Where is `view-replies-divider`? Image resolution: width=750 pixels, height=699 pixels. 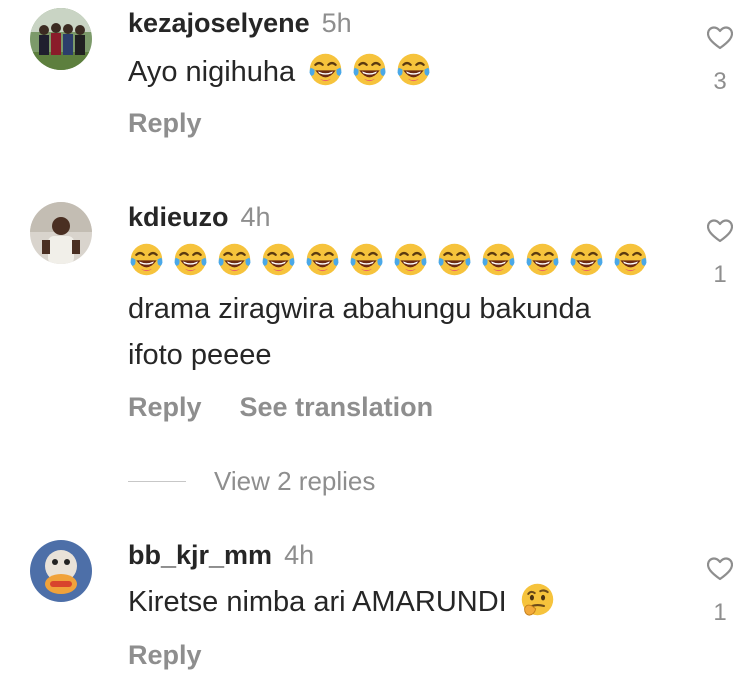 view-replies-divider is located at coordinates (157, 481).